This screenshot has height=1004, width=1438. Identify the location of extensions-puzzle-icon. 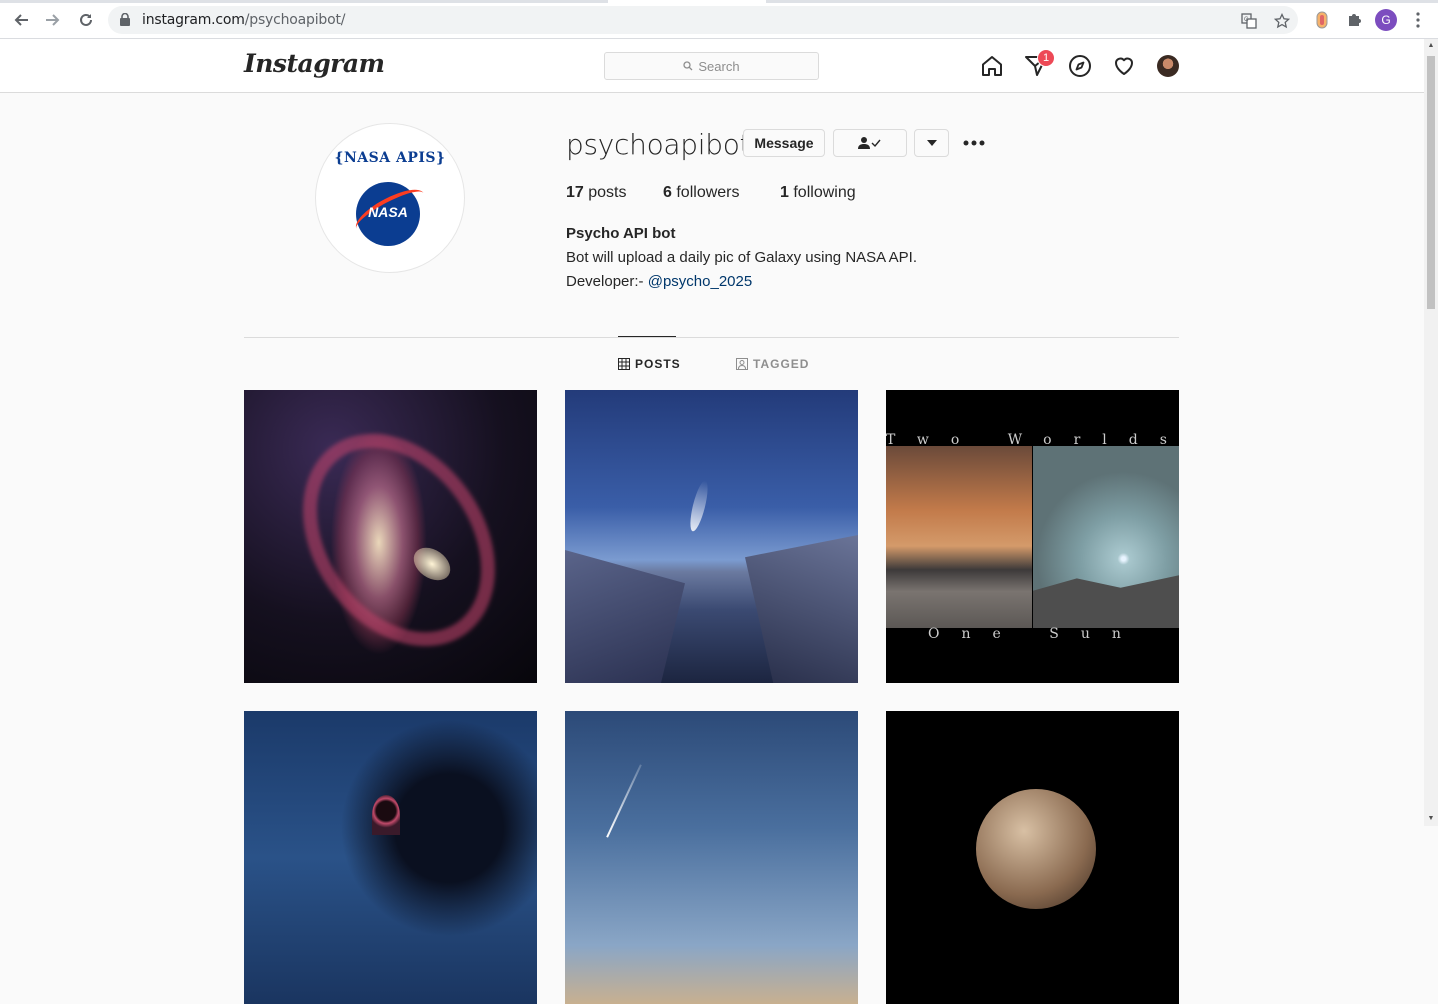
(1354, 20).